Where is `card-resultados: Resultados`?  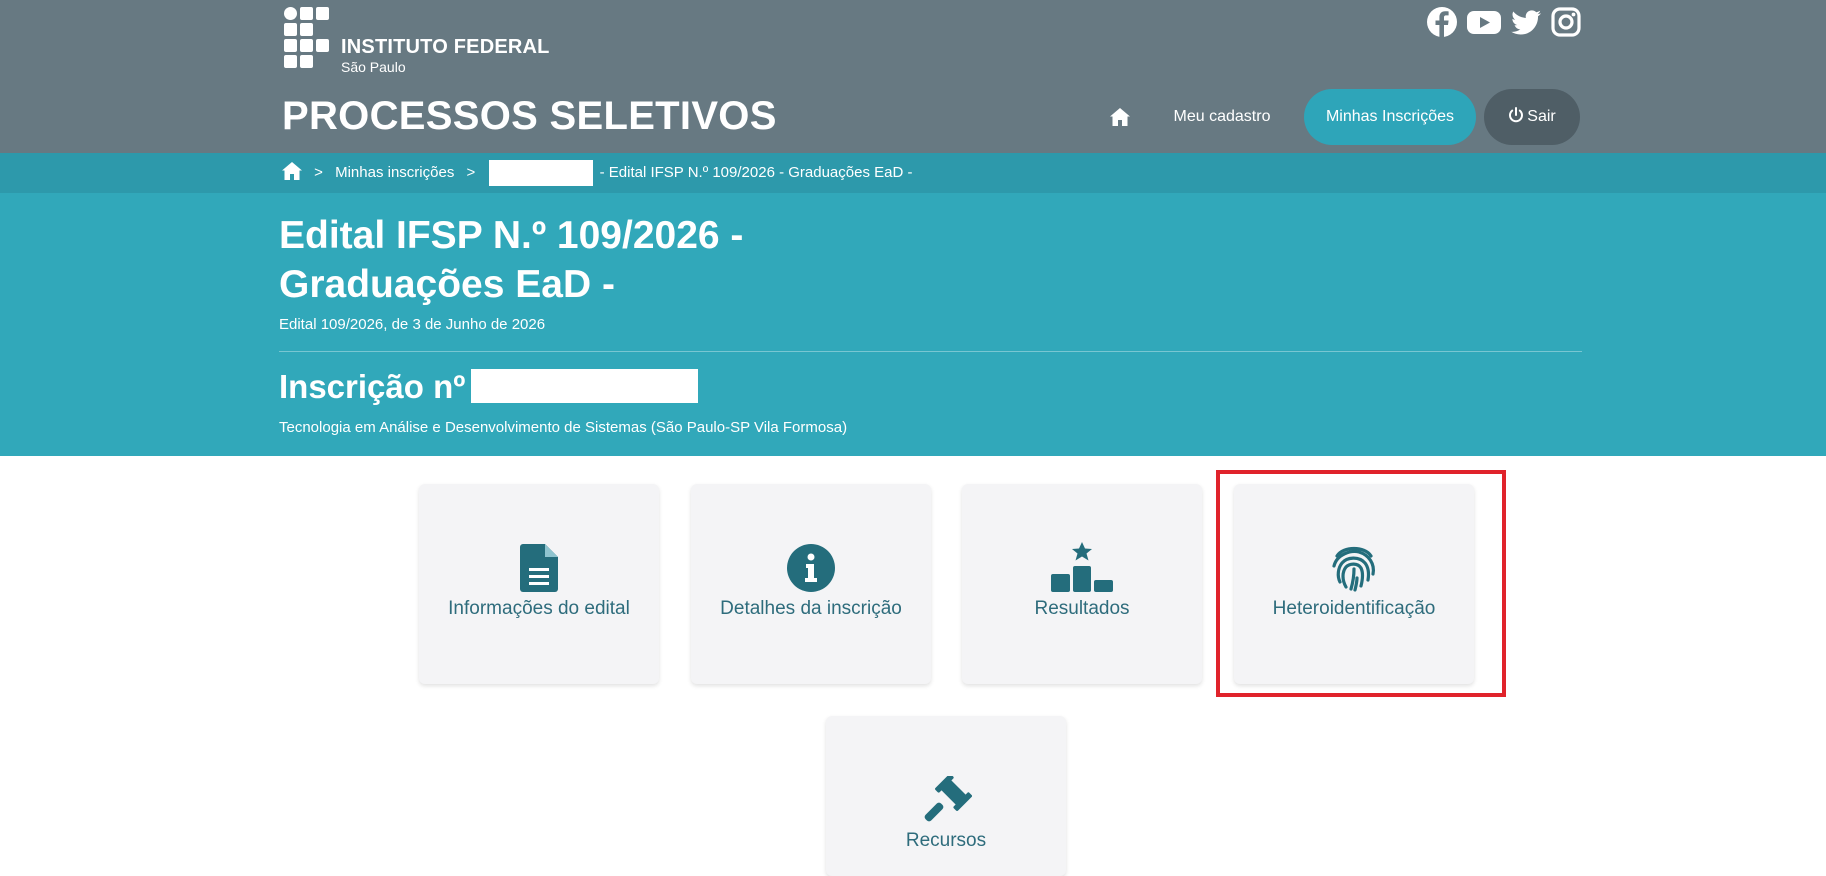
card-resultados: Resultados is located at coordinates (1082, 584).